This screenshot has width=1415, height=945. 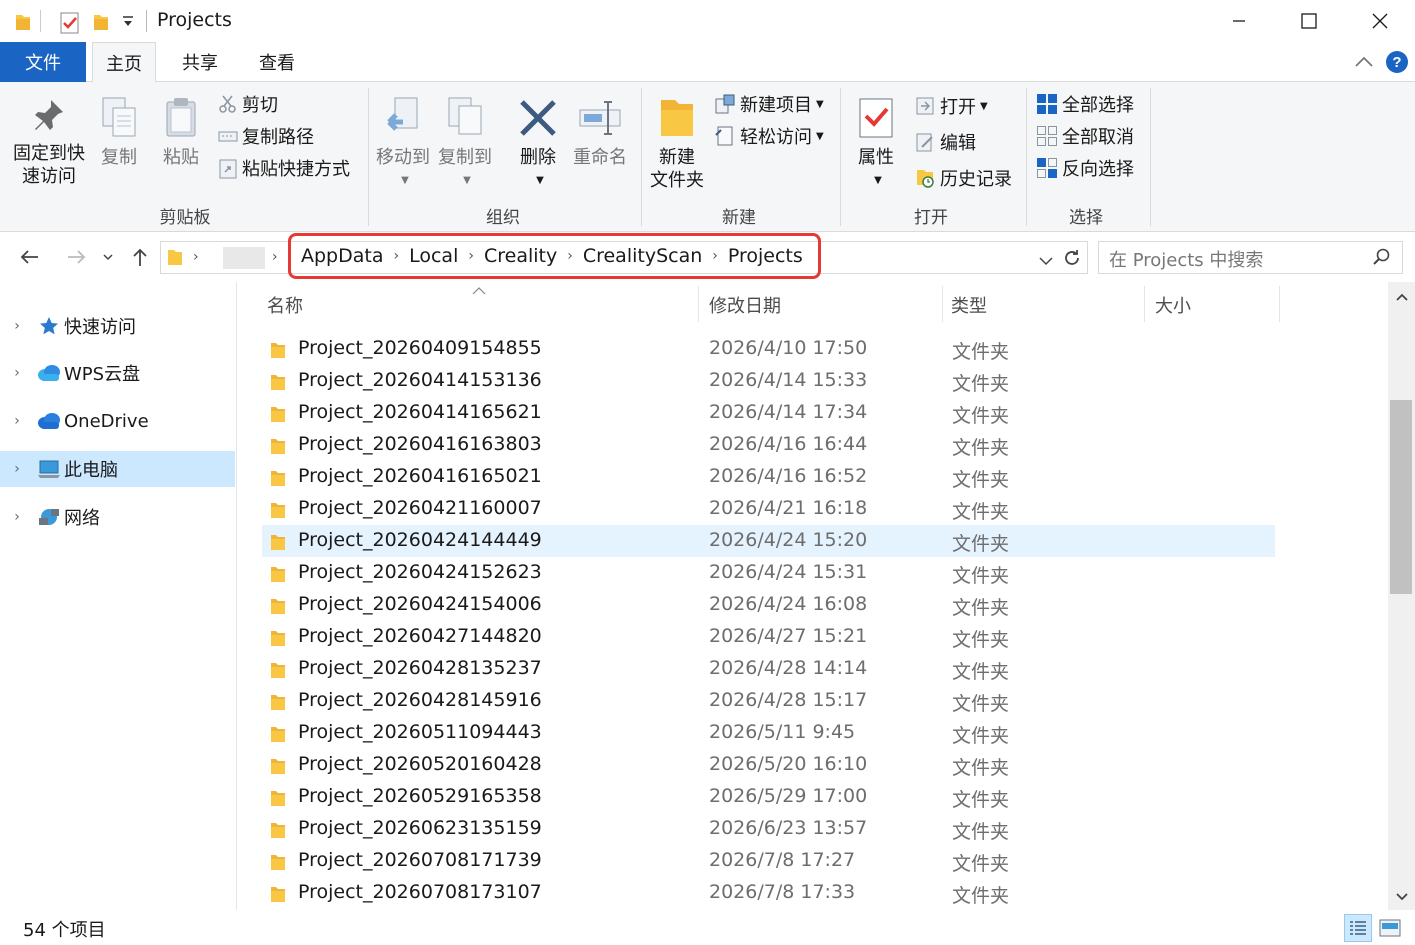 I want to click on item-count: 54 个项目, so click(x=64, y=930).